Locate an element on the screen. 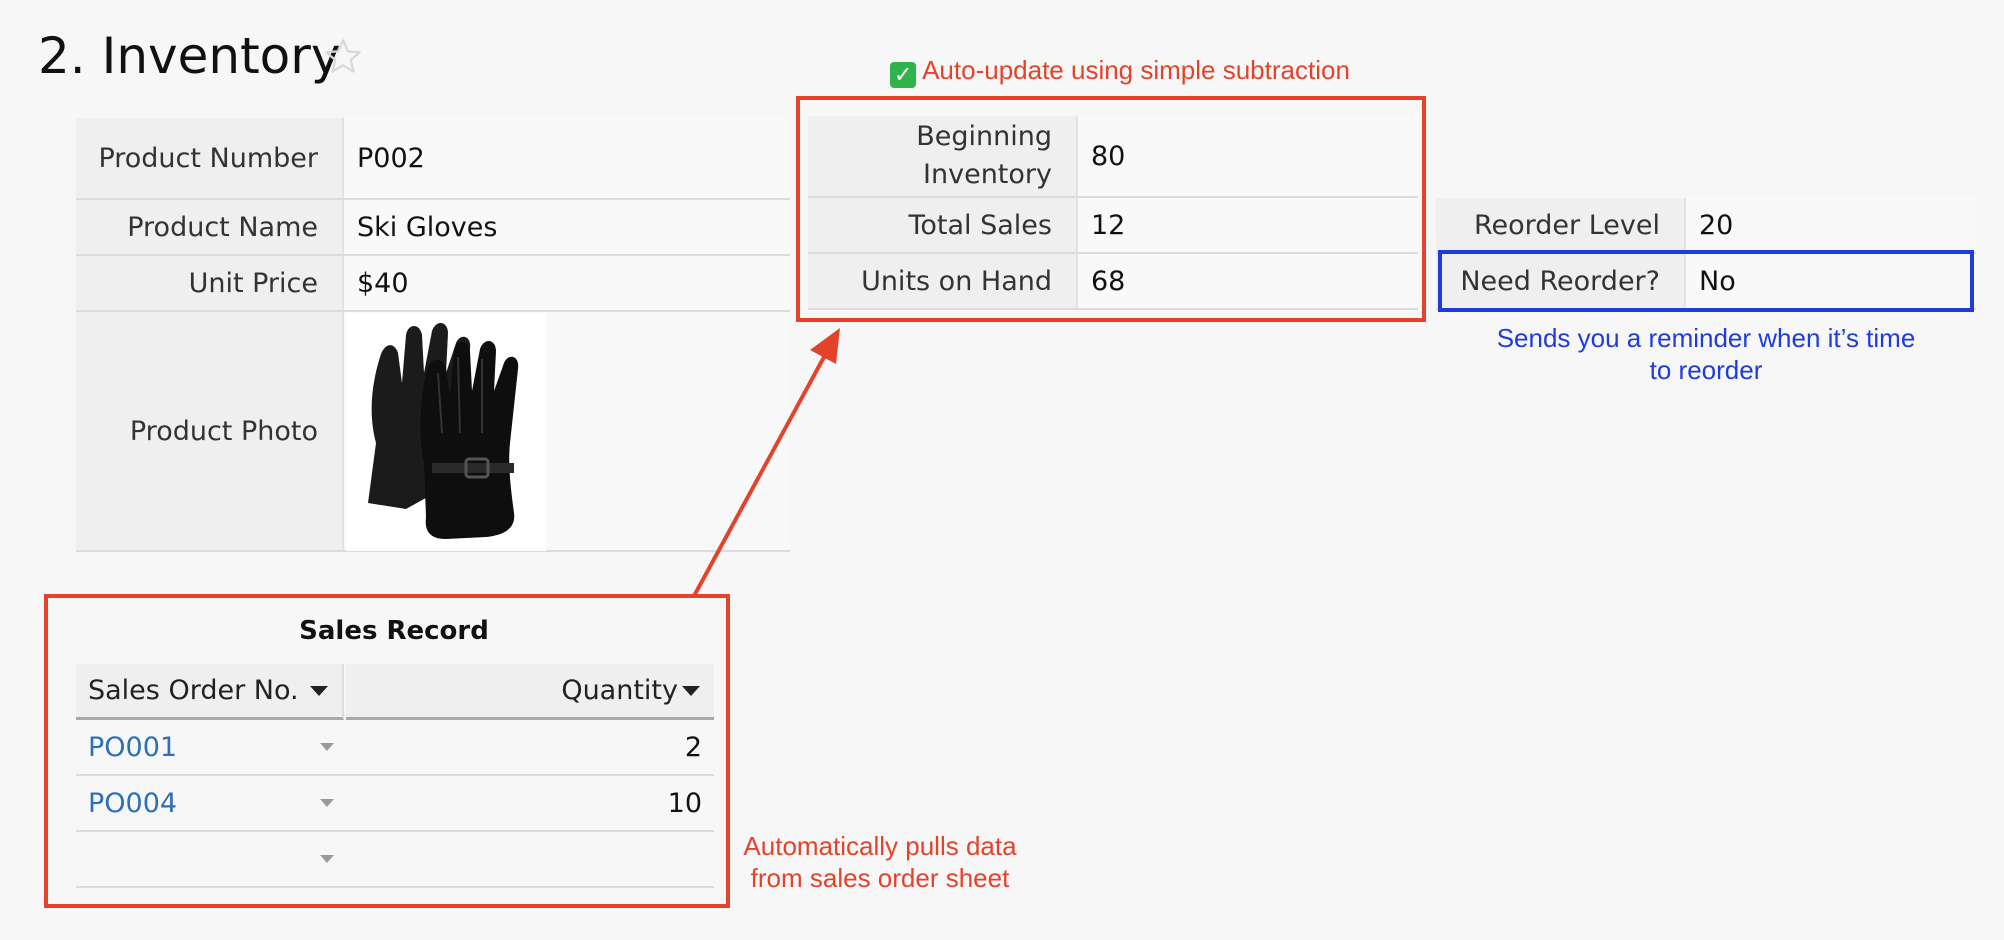 This screenshot has width=2004, height=940. annotation-line: Automatically pulls data is located at coordinates (880, 846).